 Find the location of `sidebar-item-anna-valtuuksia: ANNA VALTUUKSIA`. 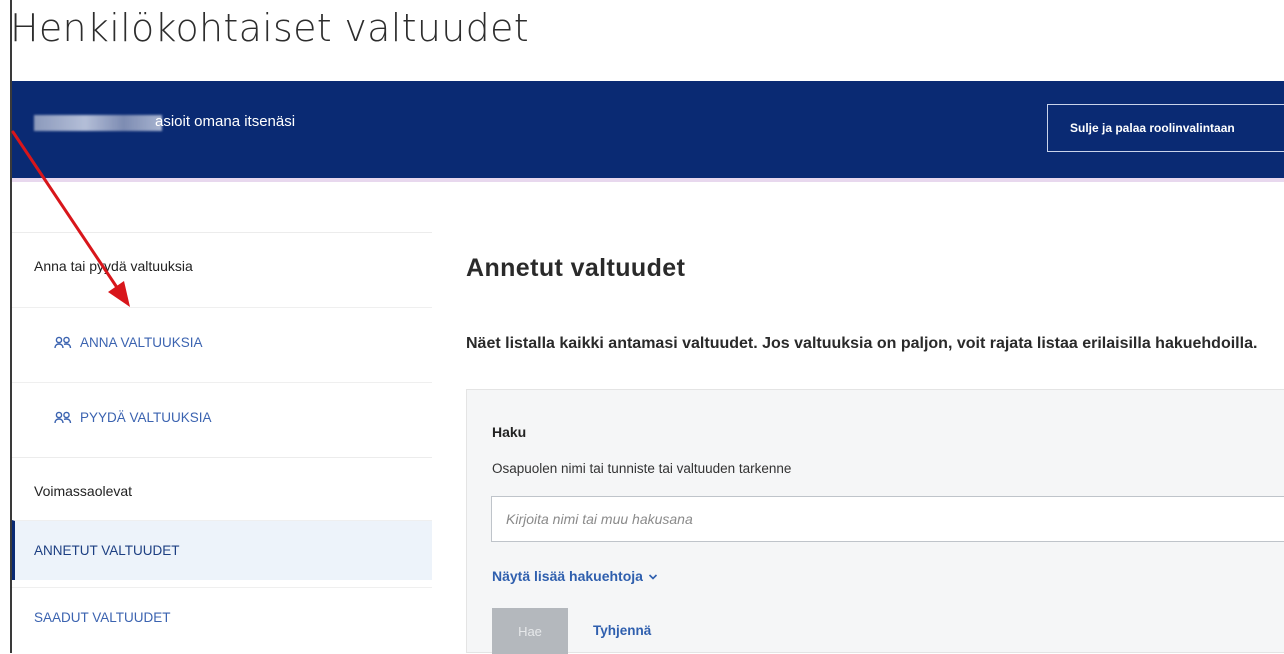

sidebar-item-anna-valtuuksia: ANNA VALTUUKSIA is located at coordinates (222, 342).